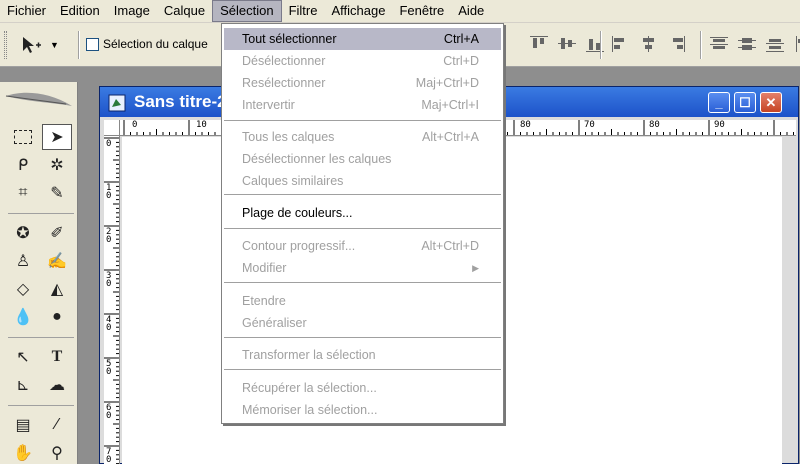  Describe the element at coordinates (747, 44) in the screenshot. I see `distribute-vcenter-icon` at that location.